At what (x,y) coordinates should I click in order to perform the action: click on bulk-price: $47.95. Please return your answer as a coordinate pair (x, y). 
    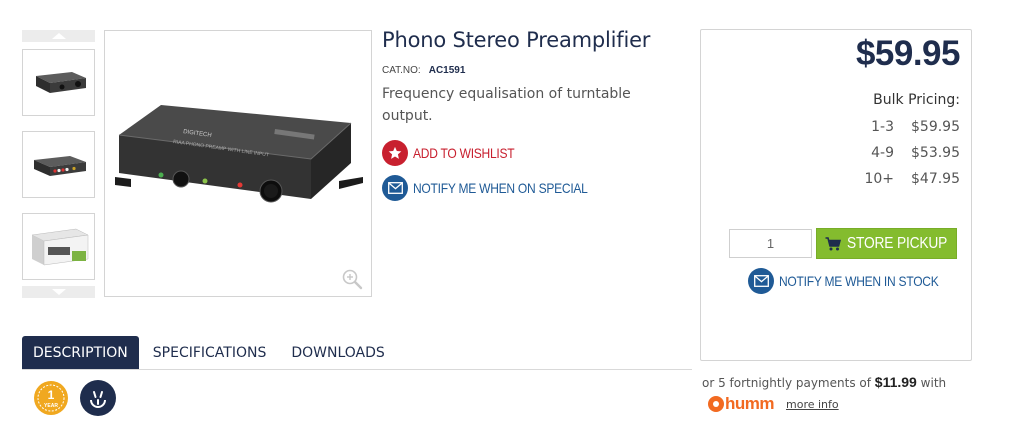
    Looking at the image, I should click on (935, 179).